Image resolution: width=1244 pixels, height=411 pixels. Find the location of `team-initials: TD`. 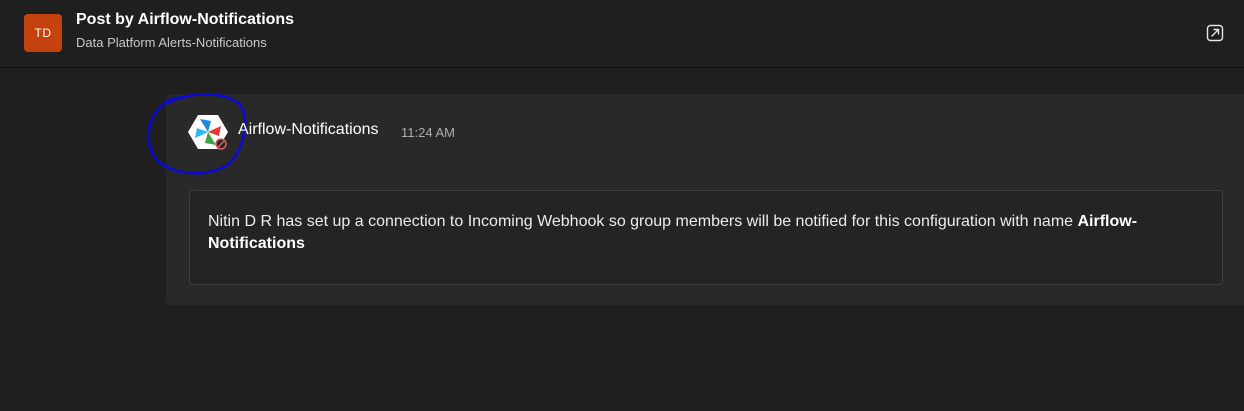

team-initials: TD is located at coordinates (43, 33).